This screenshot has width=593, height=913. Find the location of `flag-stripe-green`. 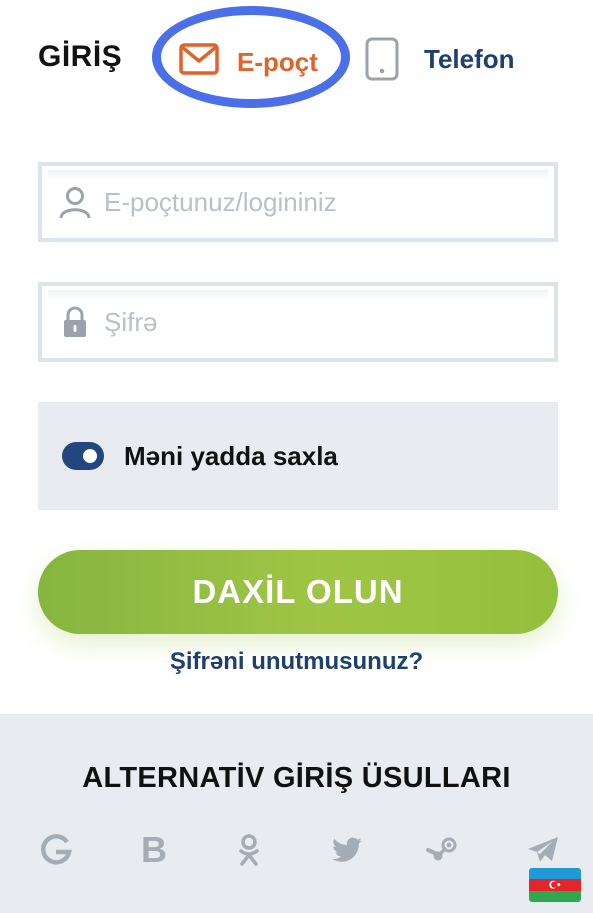

flag-stripe-green is located at coordinates (555, 896).